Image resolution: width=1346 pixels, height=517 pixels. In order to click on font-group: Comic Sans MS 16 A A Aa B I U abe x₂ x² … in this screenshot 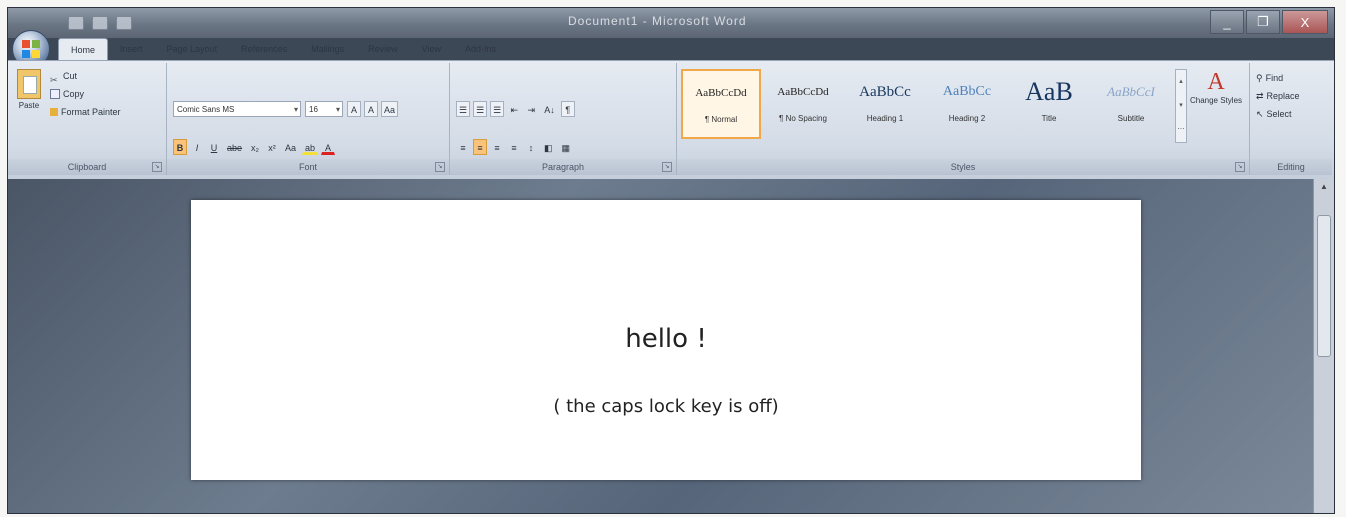, I will do `click(308, 119)`.